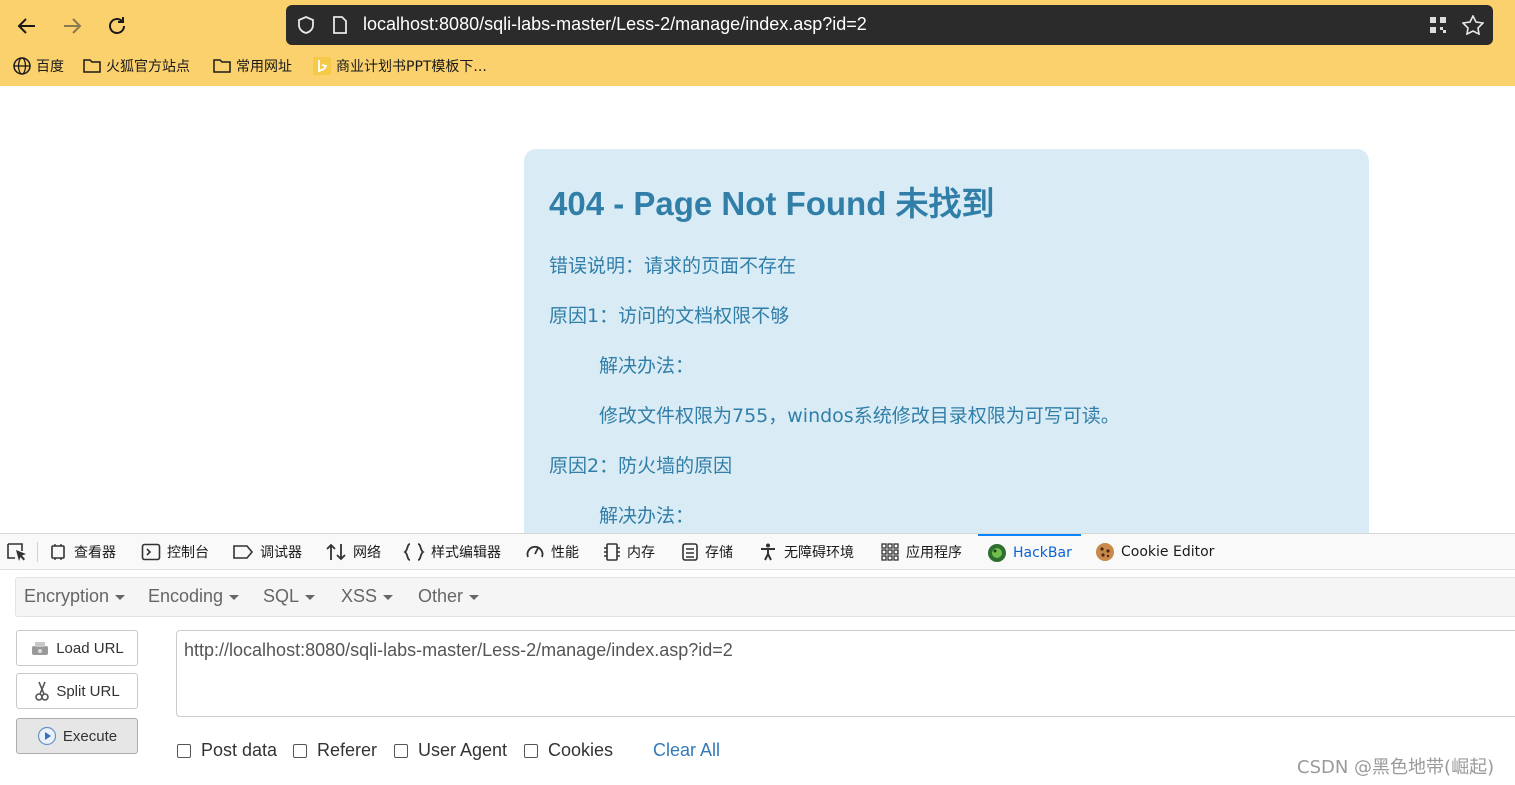  What do you see at coordinates (50, 67) in the screenshot?
I see `bookmark-label: 百度` at bounding box center [50, 67].